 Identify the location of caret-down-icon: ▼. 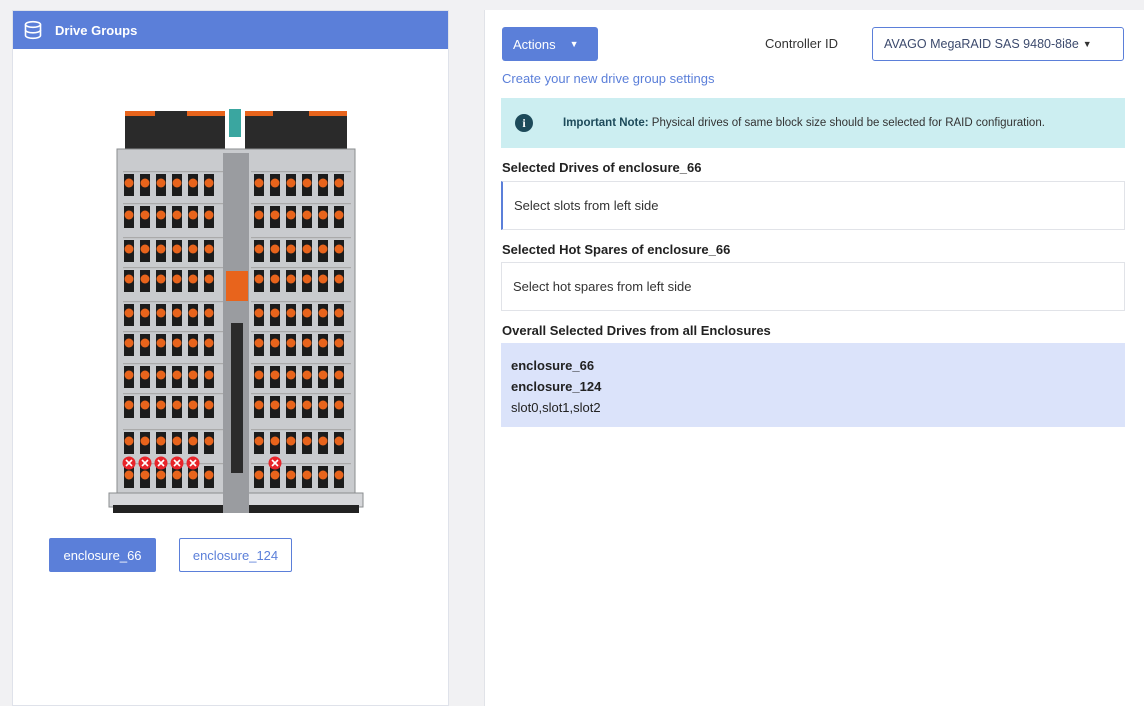
(1087, 44).